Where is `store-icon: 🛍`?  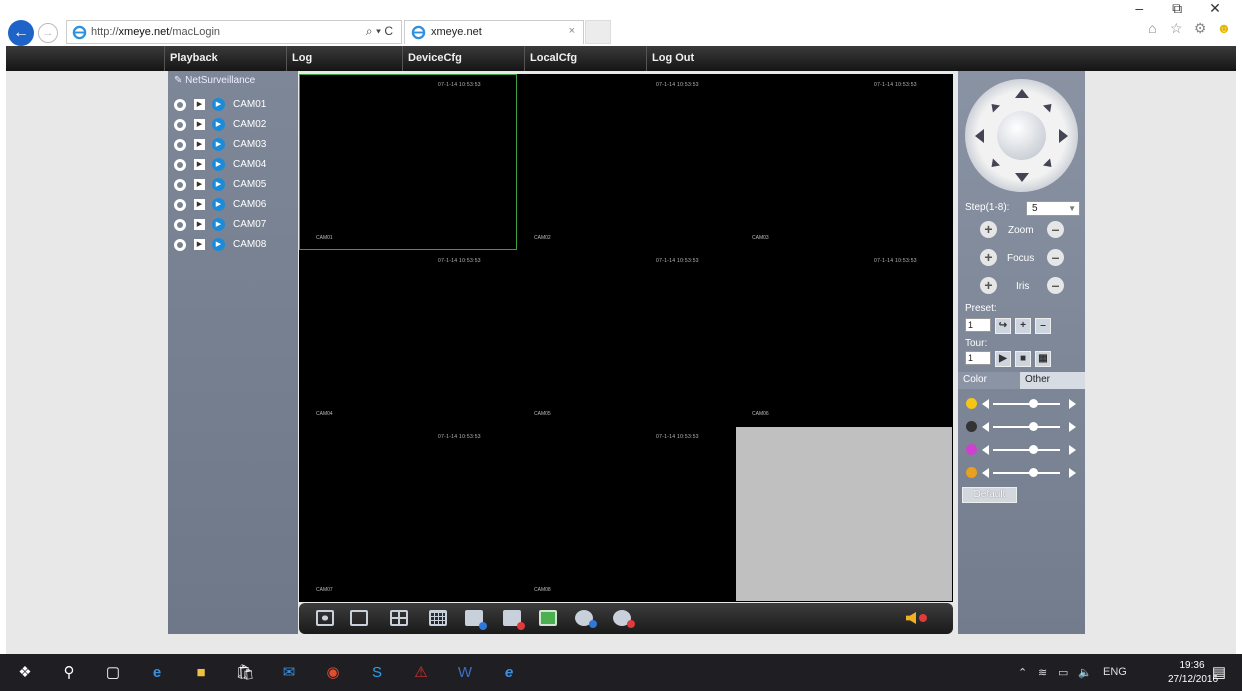
store-icon: 🛍 is located at coordinates (245, 673).